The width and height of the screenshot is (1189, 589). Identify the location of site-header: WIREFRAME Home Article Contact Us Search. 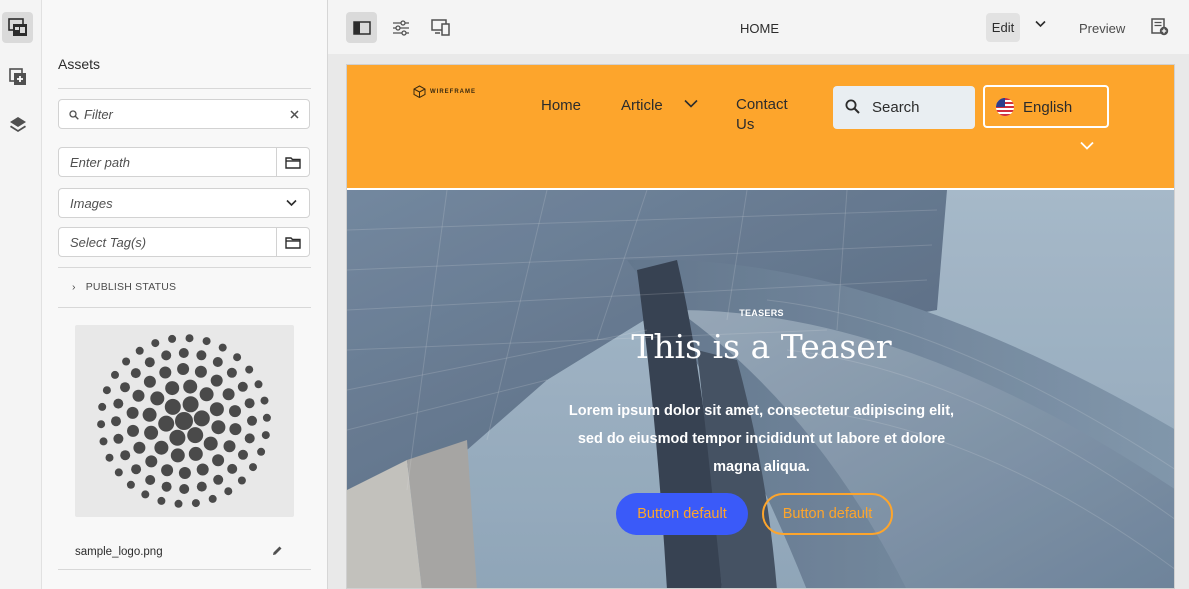
(760, 127).